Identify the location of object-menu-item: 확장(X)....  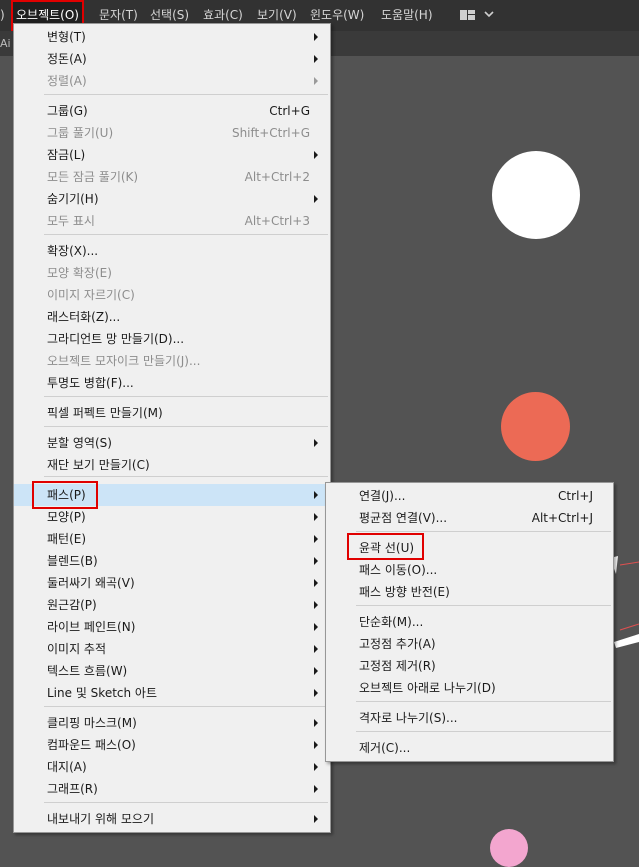
(172, 251).